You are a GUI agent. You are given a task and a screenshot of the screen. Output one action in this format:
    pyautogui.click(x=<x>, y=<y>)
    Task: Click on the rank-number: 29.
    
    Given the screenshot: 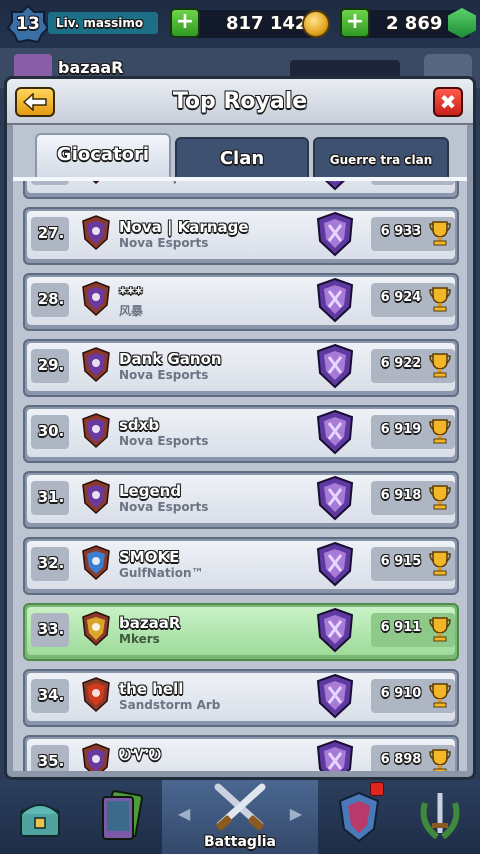 What is the action you would take?
    pyautogui.click(x=51, y=365)
    